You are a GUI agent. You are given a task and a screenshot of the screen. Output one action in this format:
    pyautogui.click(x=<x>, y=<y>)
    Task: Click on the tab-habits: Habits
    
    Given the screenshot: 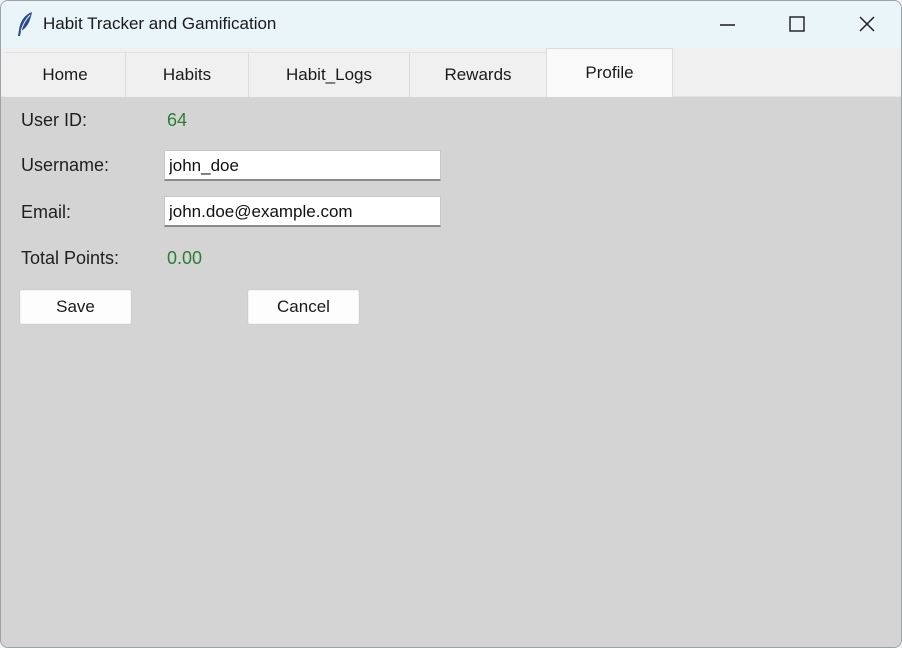 What is the action you would take?
    pyautogui.click(x=187, y=74)
    